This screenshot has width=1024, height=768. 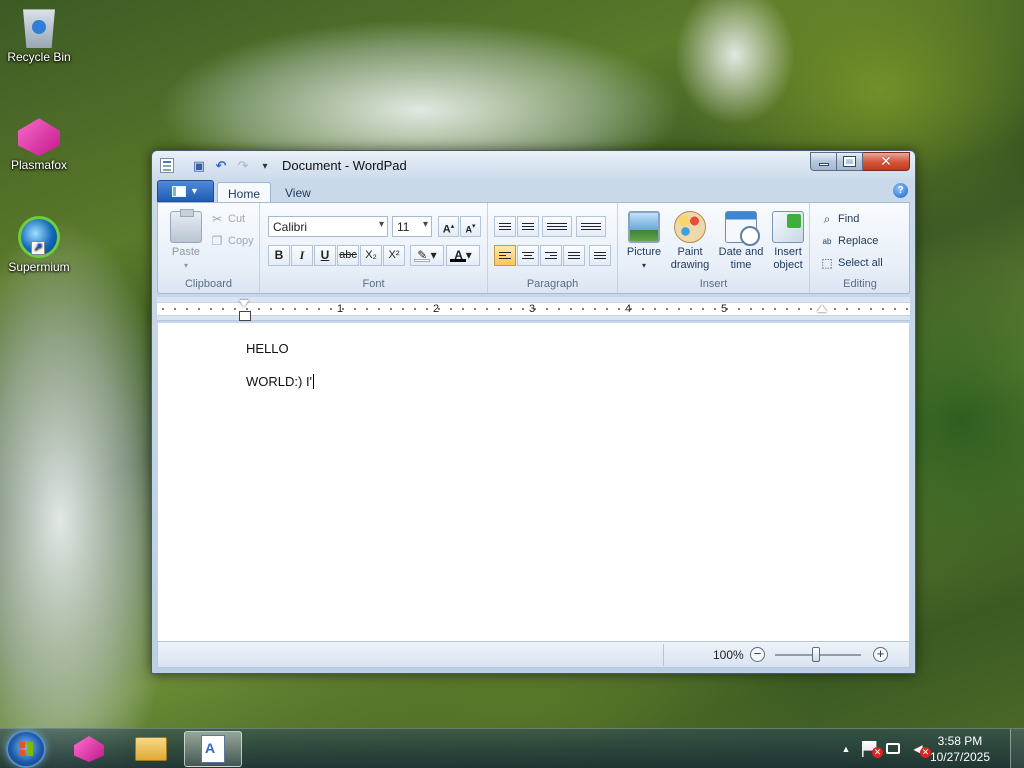 I want to click on grow-font-button: A▴, so click(x=448, y=226).